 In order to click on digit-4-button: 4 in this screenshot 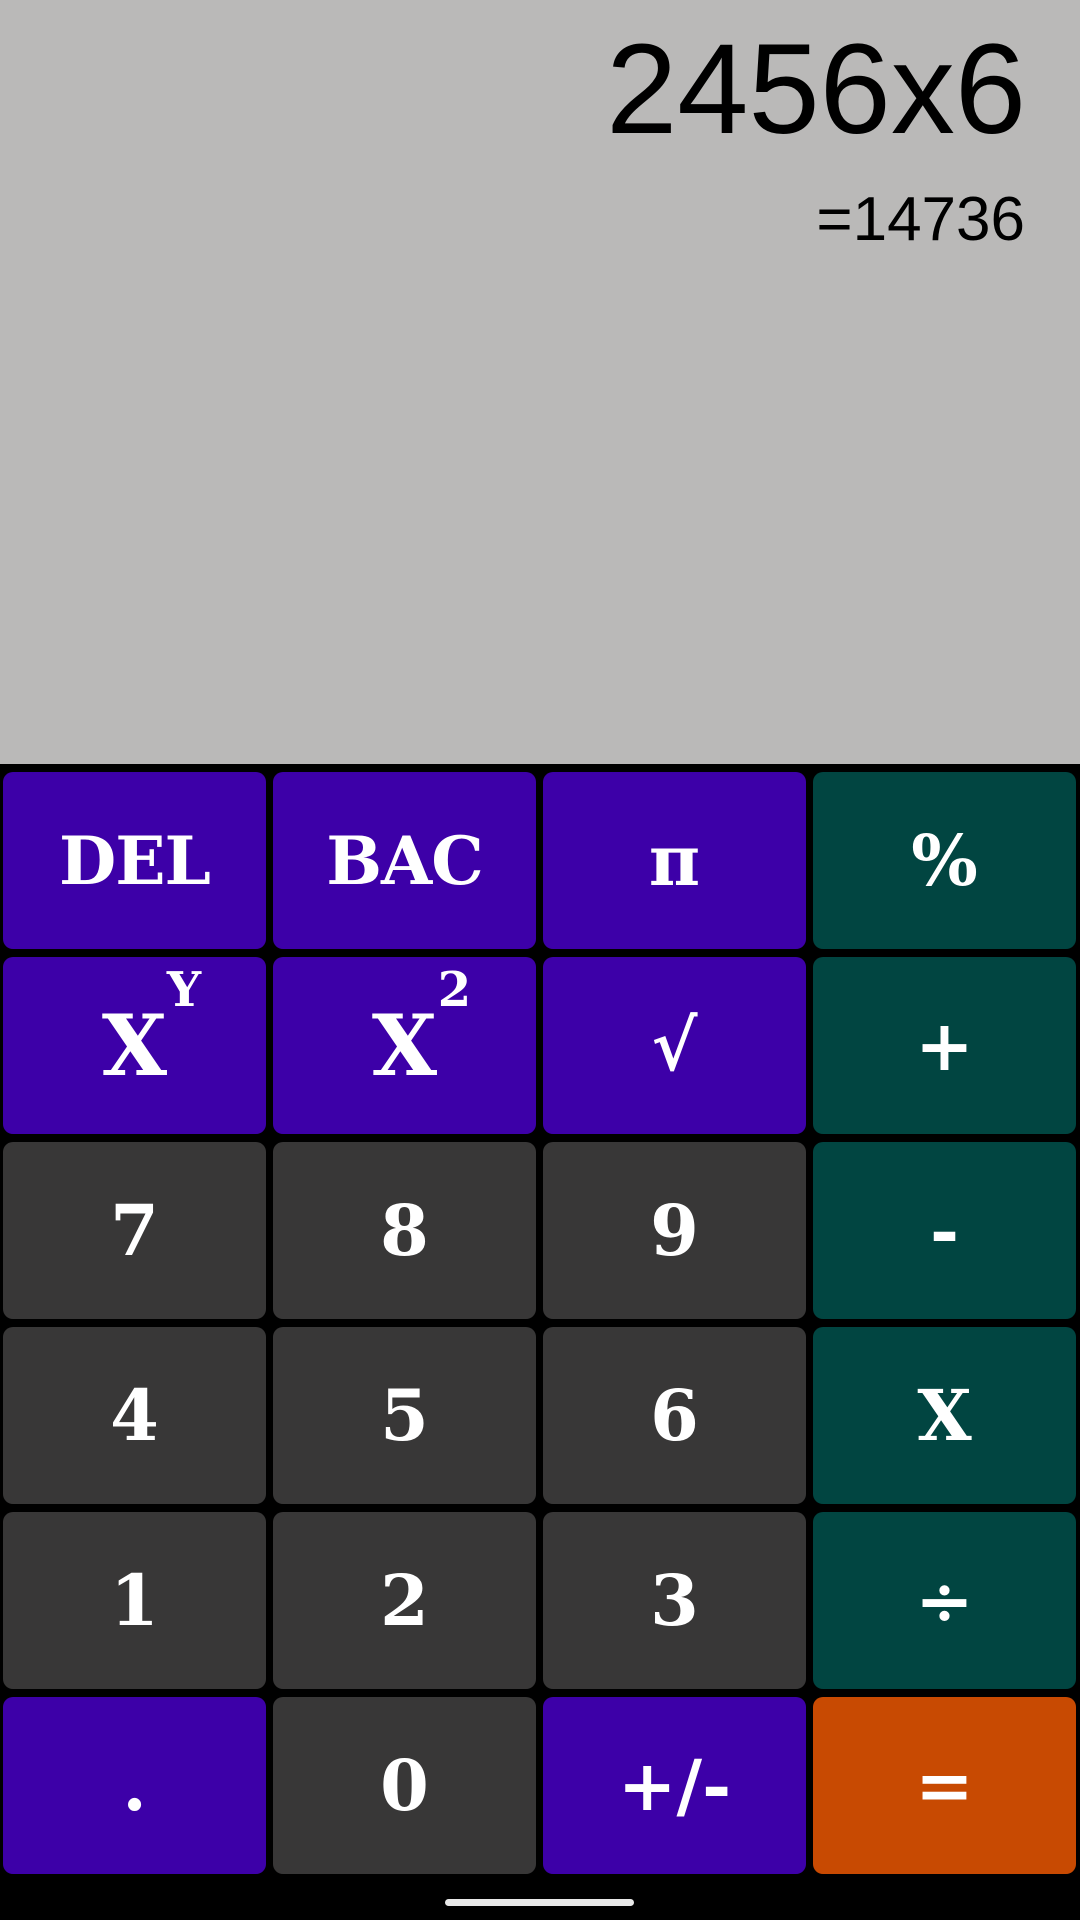, I will do `click(134, 1415)`.